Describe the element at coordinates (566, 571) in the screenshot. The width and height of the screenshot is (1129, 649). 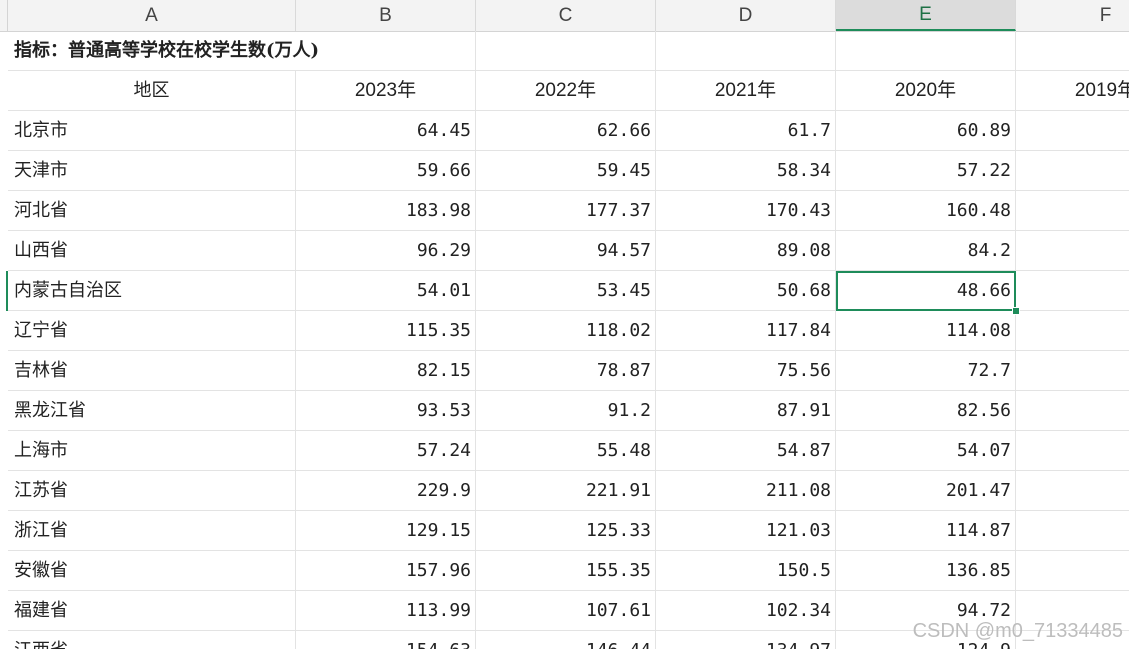
I see `value-cell: 155.35` at that location.